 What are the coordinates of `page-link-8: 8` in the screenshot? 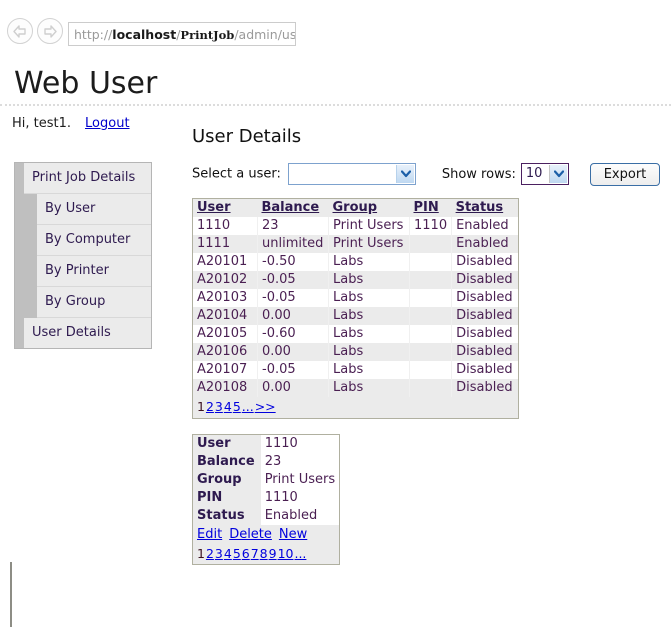 It's located at (264, 553).